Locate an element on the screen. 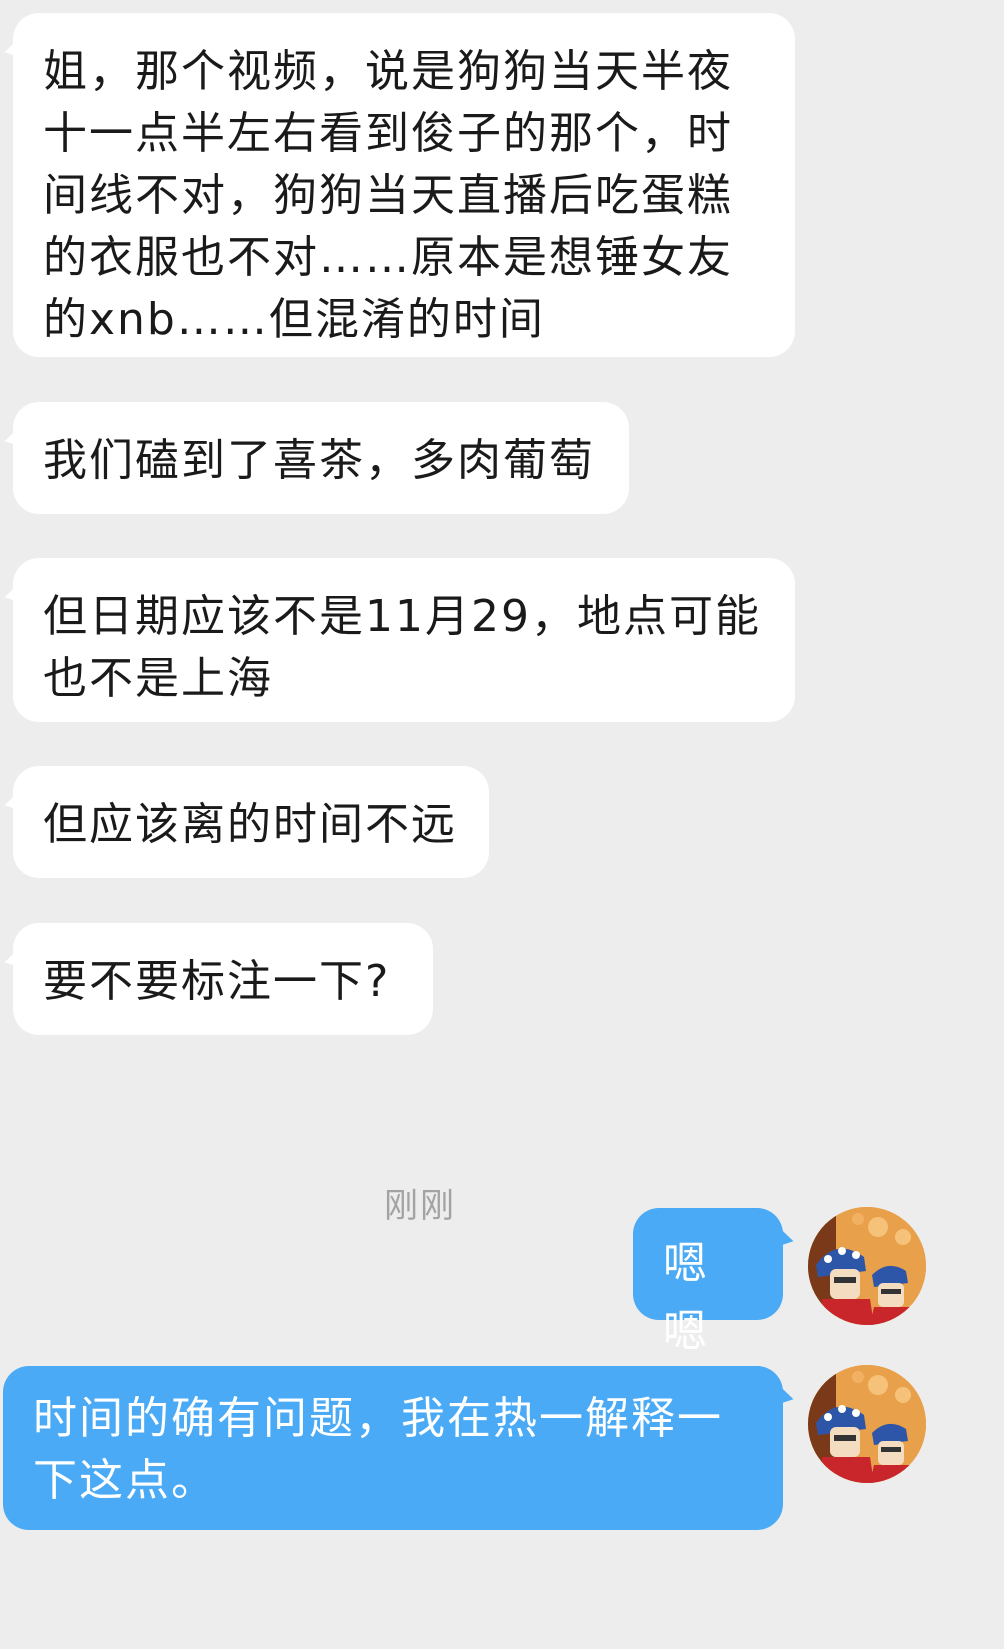  incoming-message-3: 但日期应该不是11月29，地点可能也不是上海 is located at coordinates (404, 640).